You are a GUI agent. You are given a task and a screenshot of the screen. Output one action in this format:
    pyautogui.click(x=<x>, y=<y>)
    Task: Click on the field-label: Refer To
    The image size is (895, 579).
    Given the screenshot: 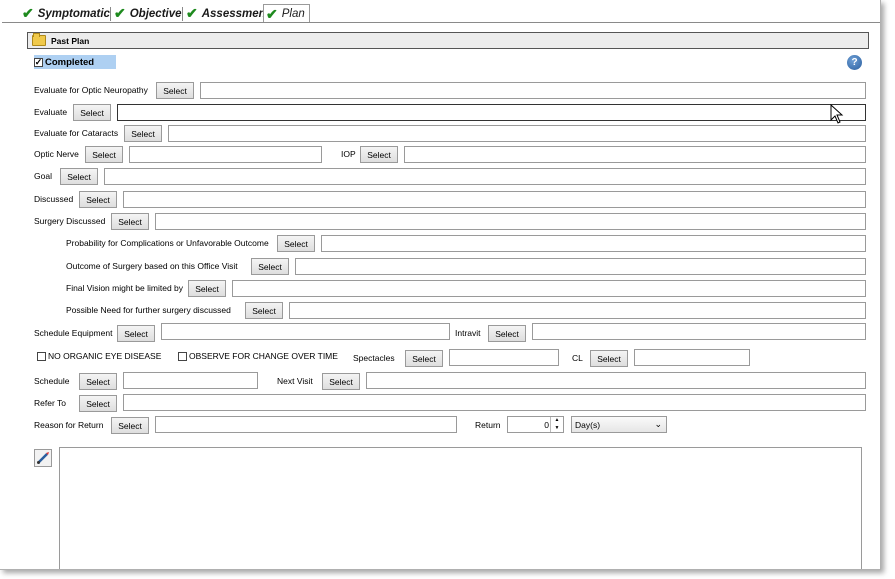 What is the action you would take?
    pyautogui.click(x=50, y=403)
    